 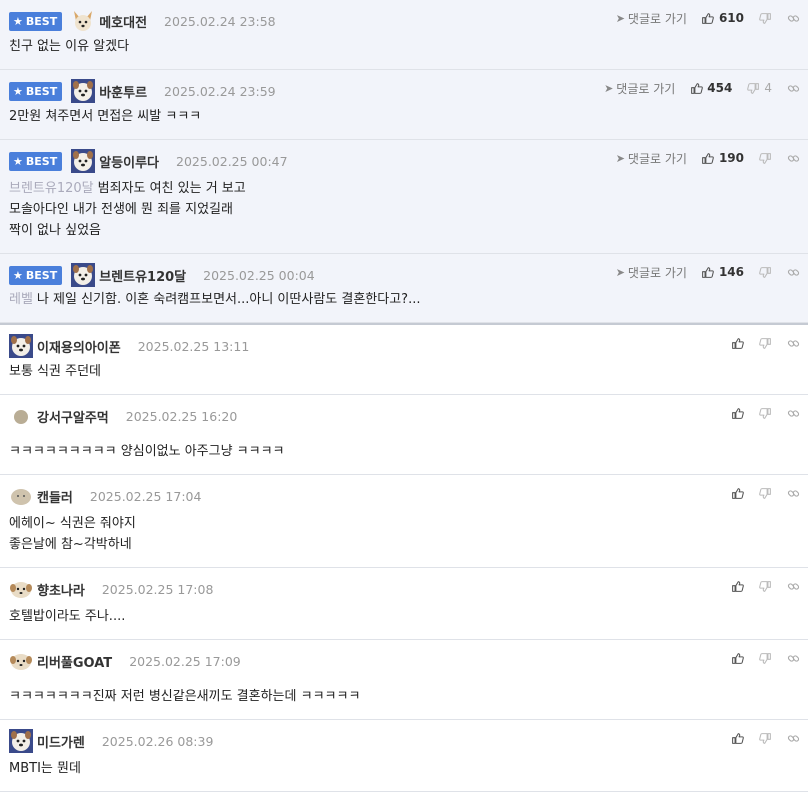 I want to click on timestamp: 2025.02.25 17:08, so click(x=157, y=589).